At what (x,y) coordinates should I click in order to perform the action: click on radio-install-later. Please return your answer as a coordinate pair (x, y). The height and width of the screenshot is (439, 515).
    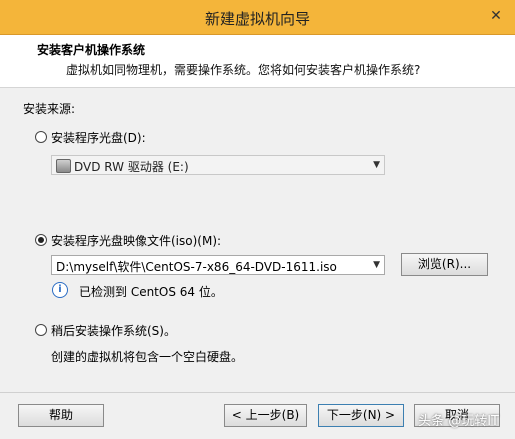
    Looking at the image, I should click on (41, 330).